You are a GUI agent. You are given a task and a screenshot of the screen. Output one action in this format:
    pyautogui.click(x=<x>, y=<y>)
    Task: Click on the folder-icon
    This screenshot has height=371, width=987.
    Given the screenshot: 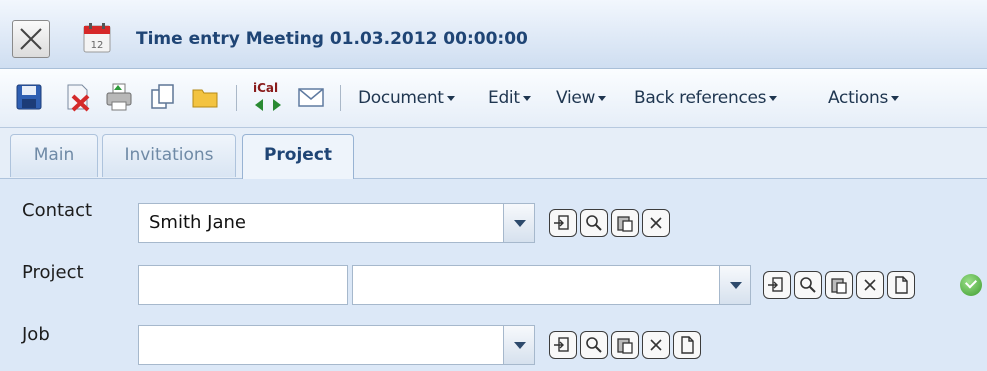 What is the action you would take?
    pyautogui.click(x=205, y=97)
    